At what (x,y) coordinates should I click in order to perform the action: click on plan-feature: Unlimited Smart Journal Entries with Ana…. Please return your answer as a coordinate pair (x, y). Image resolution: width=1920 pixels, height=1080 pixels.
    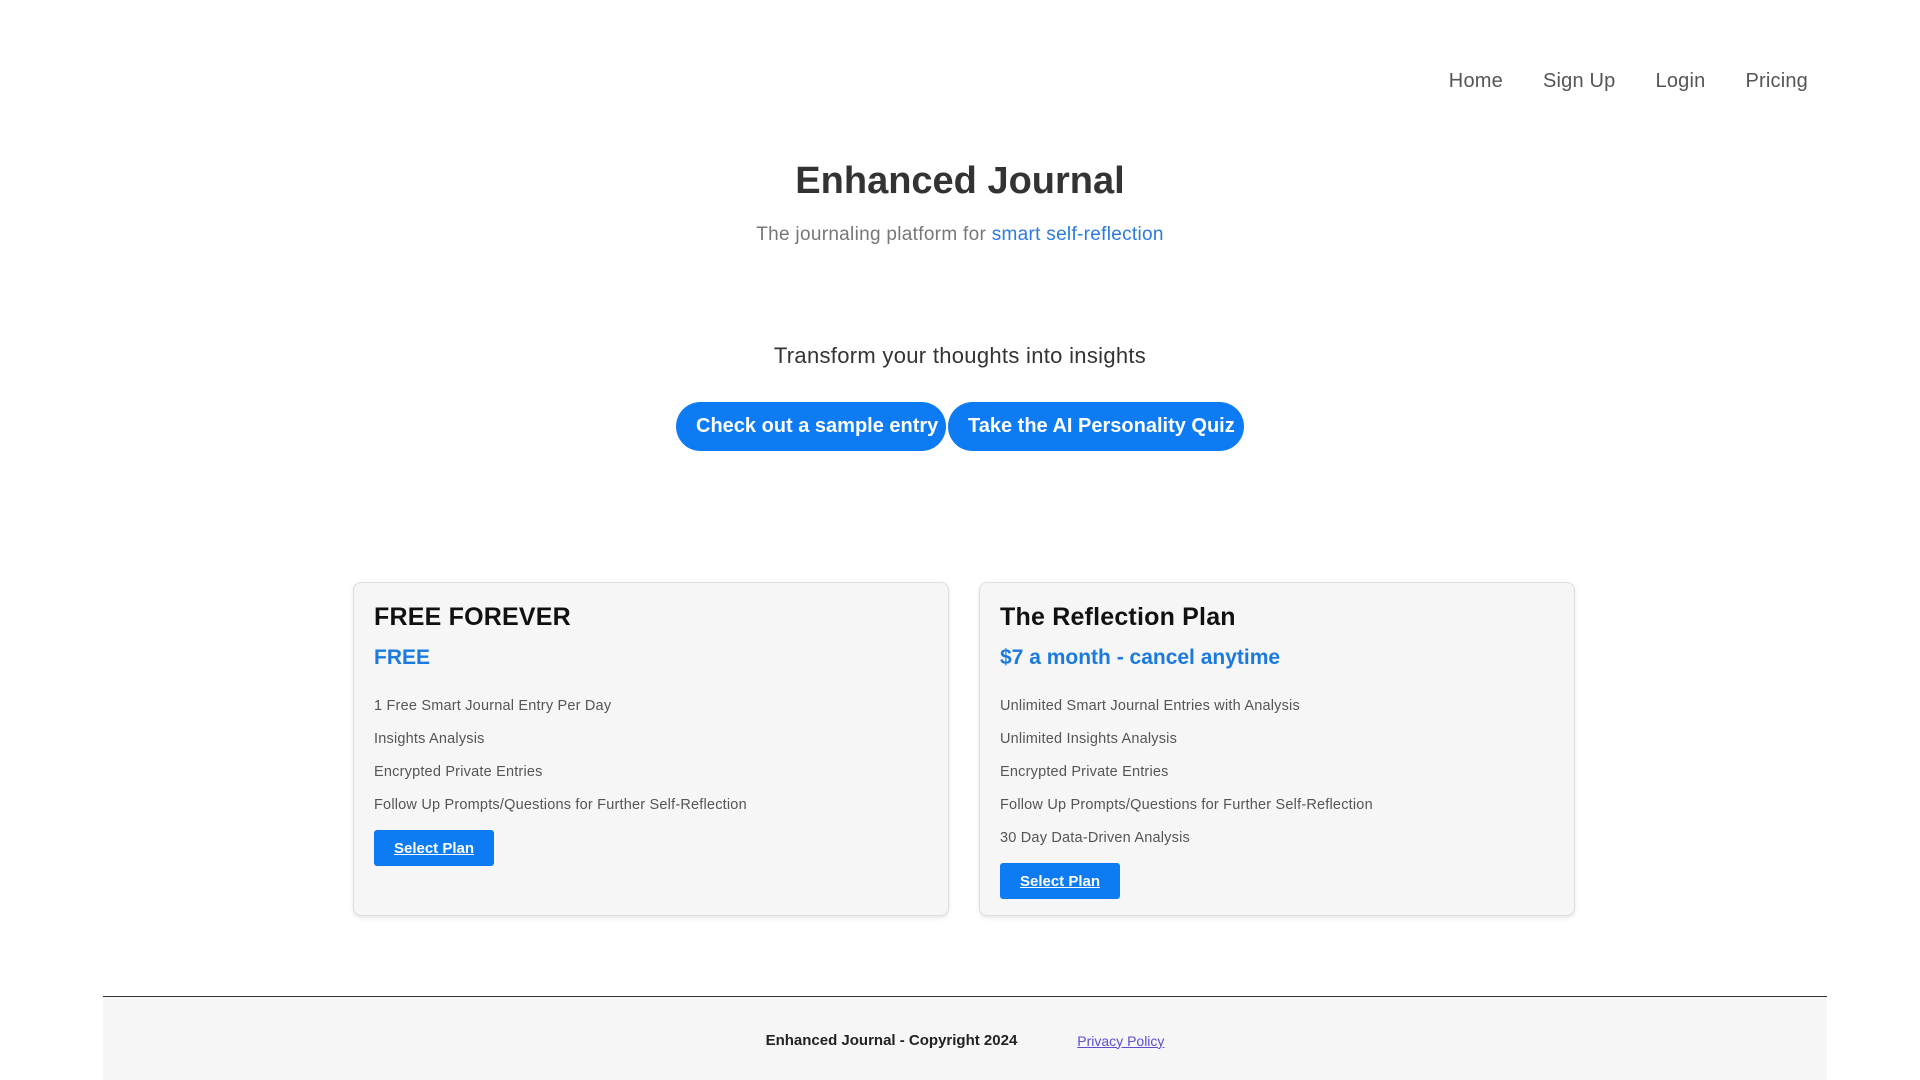
    Looking at the image, I should click on (1150, 706).